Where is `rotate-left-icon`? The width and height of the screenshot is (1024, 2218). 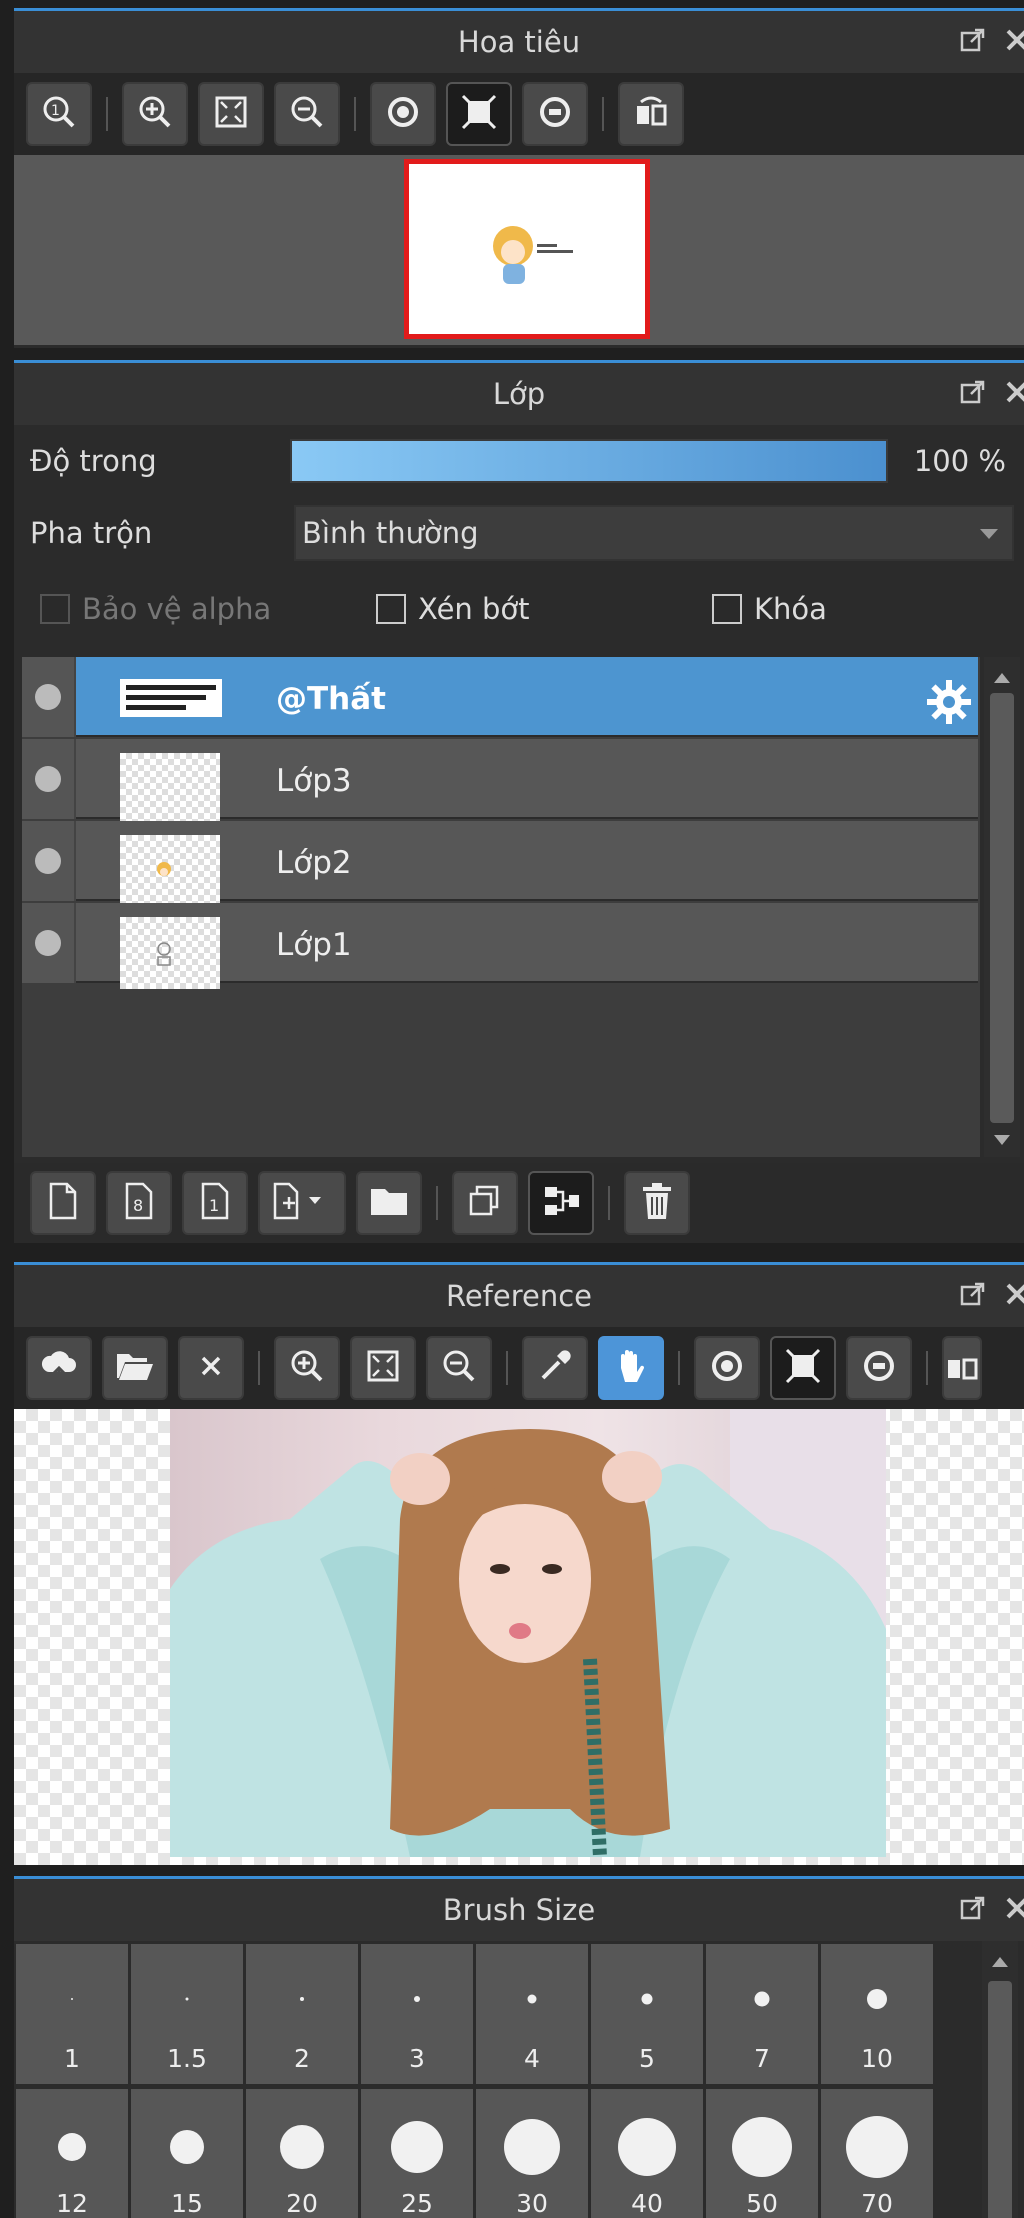
rotate-left-icon is located at coordinates (403, 114).